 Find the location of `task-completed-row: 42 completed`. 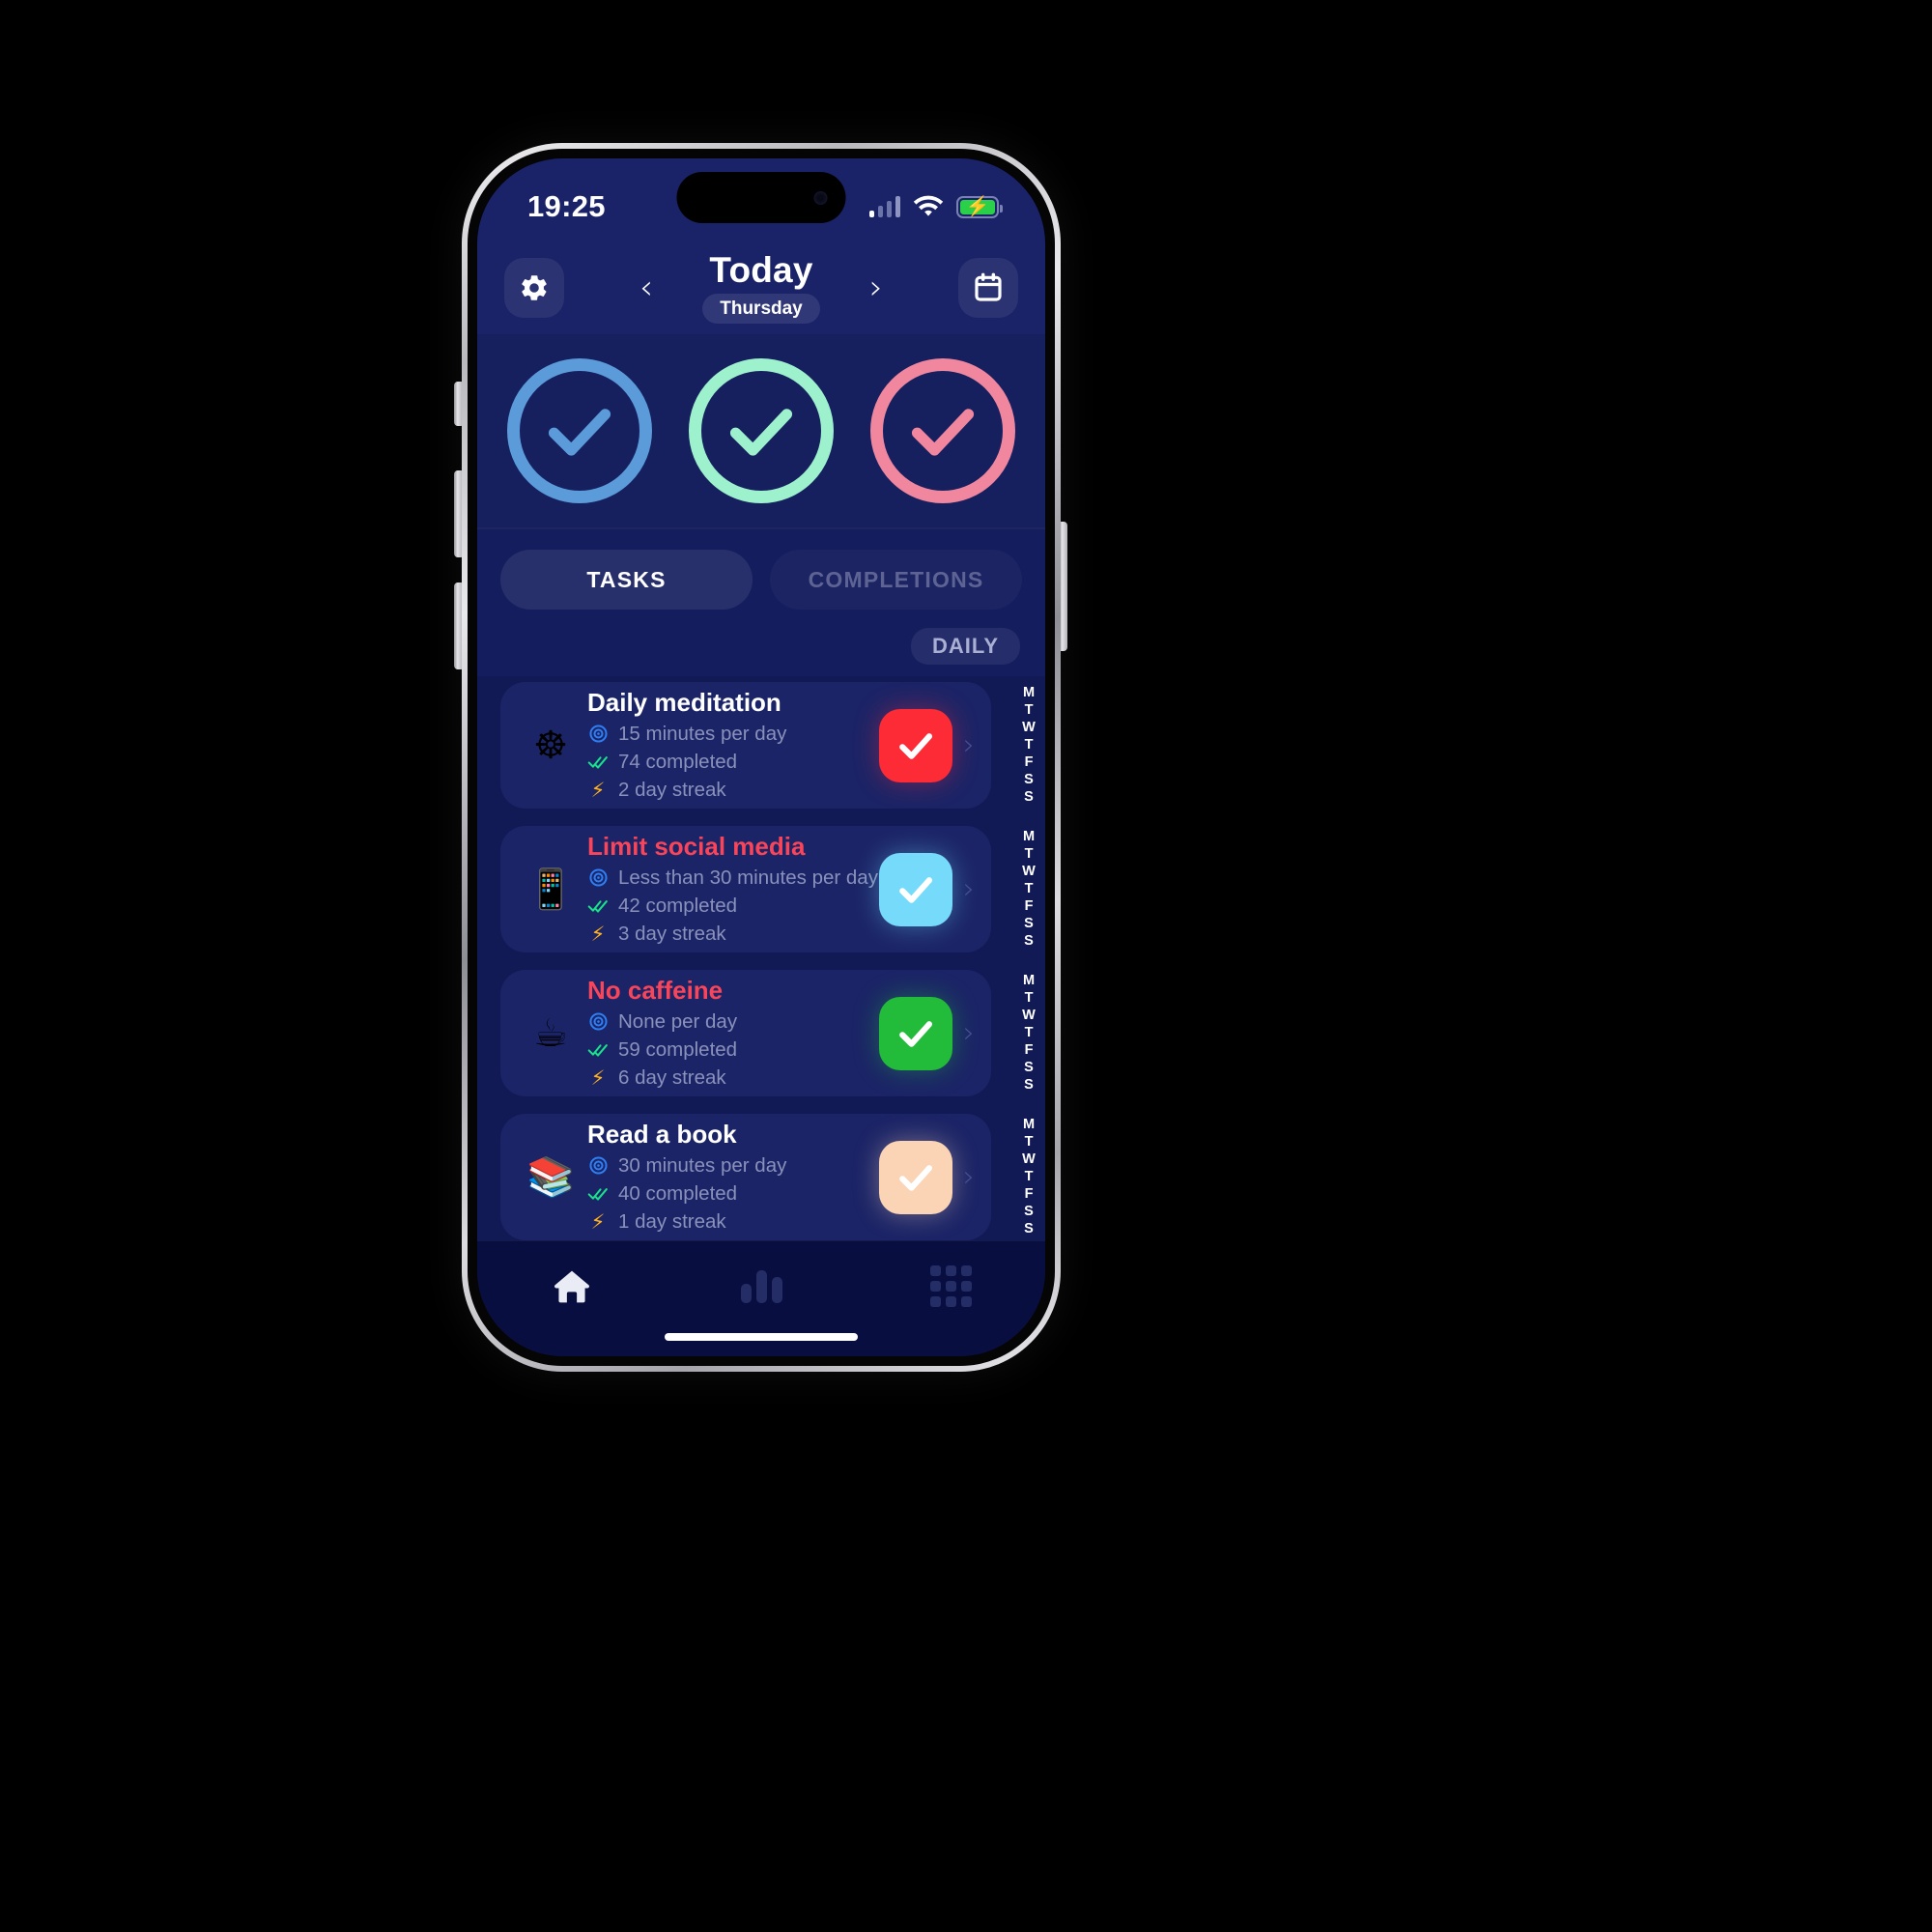

task-completed-row: 42 completed is located at coordinates (733, 906).